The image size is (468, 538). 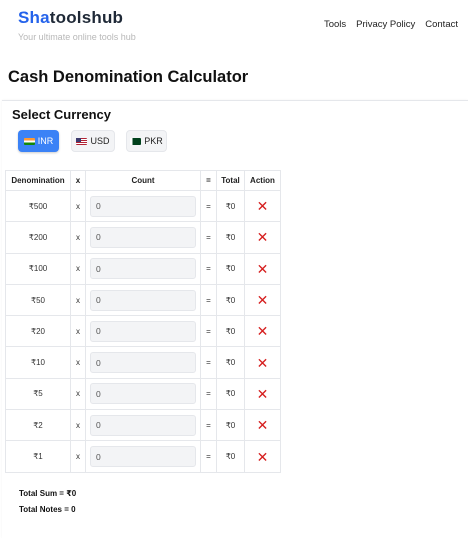 I want to click on table-row: ₹200 x 0 = ₹0 ✕, so click(x=143, y=237).